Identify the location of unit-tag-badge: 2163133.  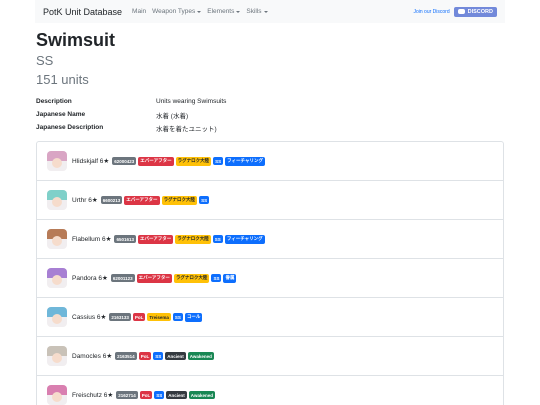
(120, 317).